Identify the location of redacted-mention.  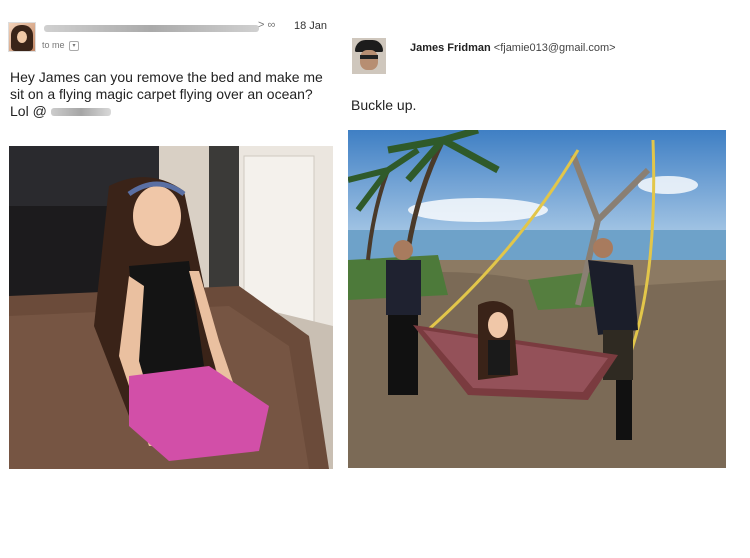
(80, 112).